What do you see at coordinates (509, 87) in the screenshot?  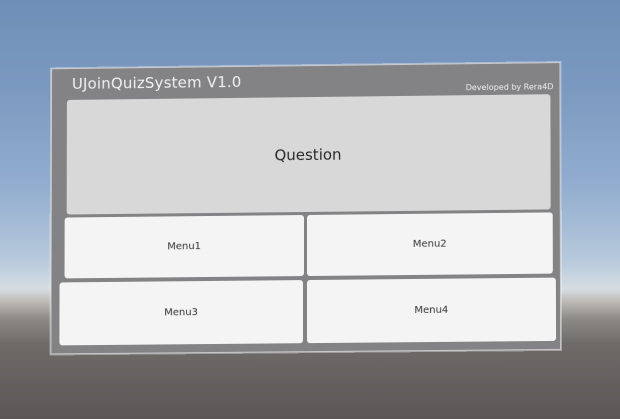 I see `developer-credit: Developed by Rera4D` at bounding box center [509, 87].